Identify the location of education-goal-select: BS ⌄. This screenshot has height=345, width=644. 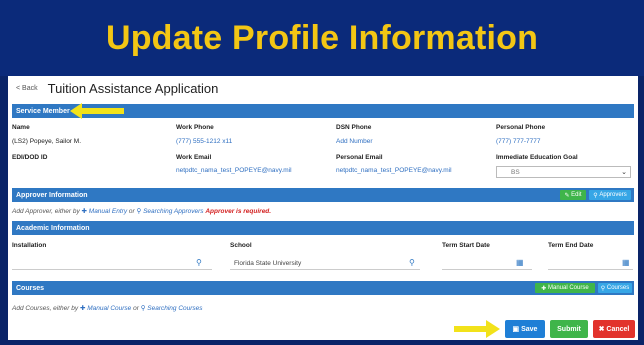
(563, 172).